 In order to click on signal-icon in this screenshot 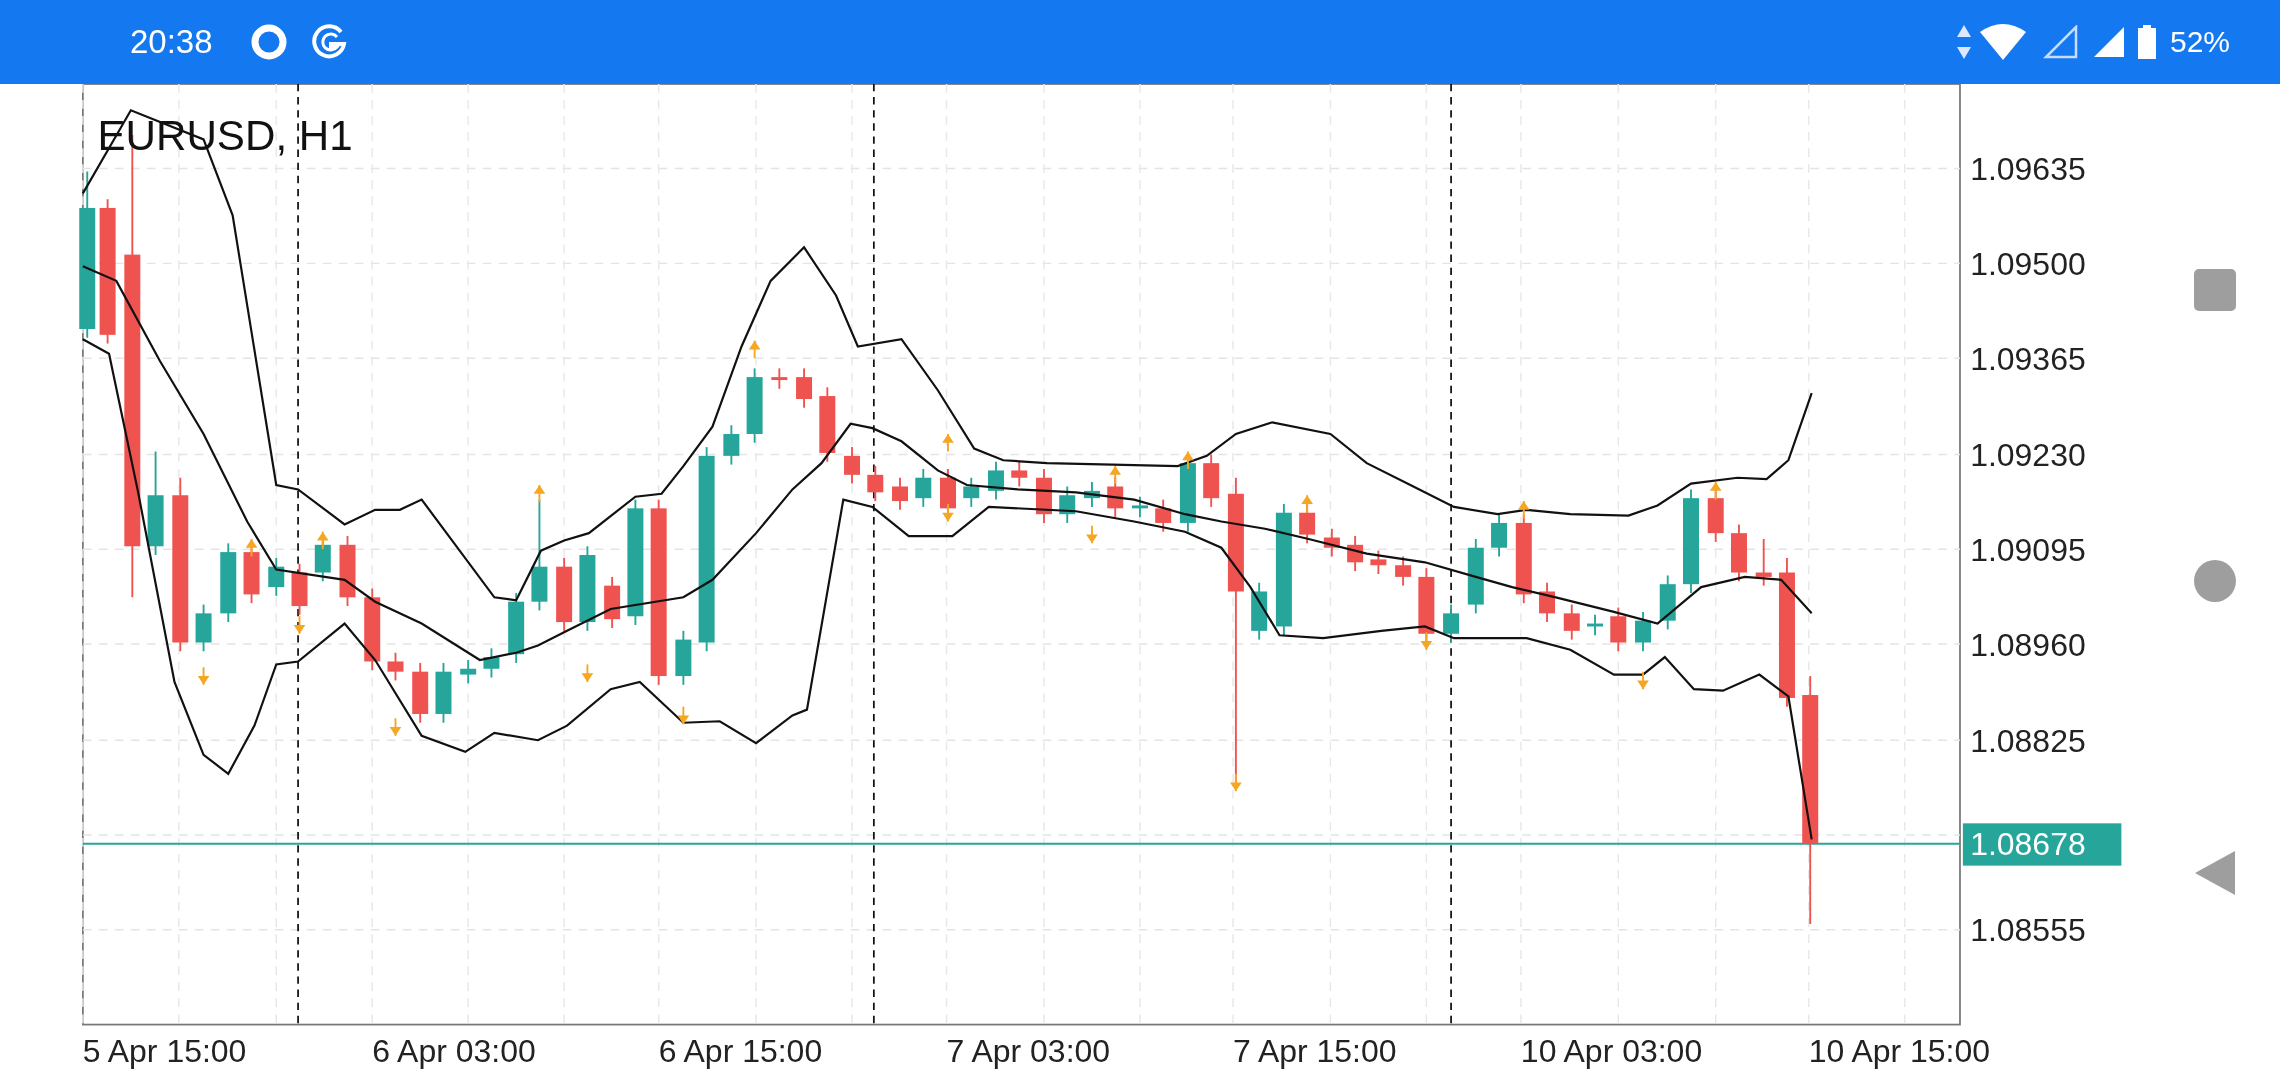, I will do `click(2059, 42)`.